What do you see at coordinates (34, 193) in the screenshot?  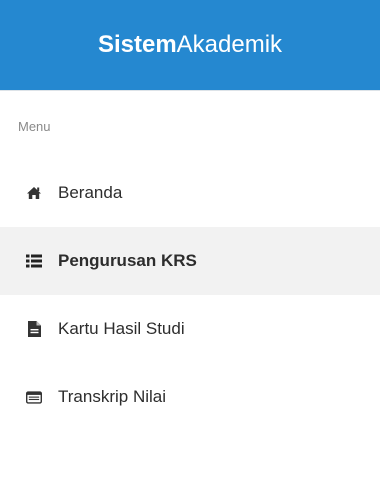 I see `home-icon` at bounding box center [34, 193].